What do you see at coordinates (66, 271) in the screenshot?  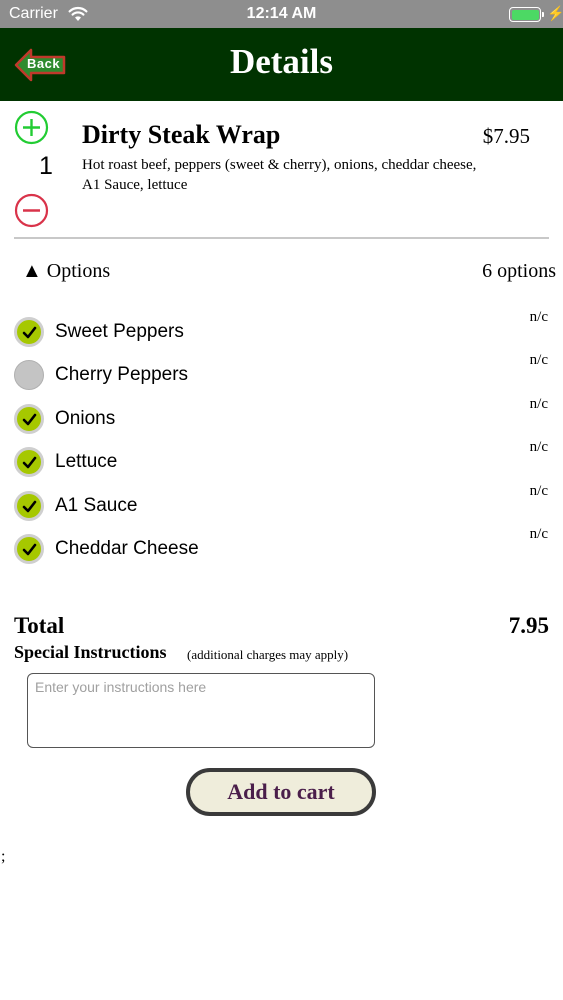 I see `options-toggle: ▲ Options` at bounding box center [66, 271].